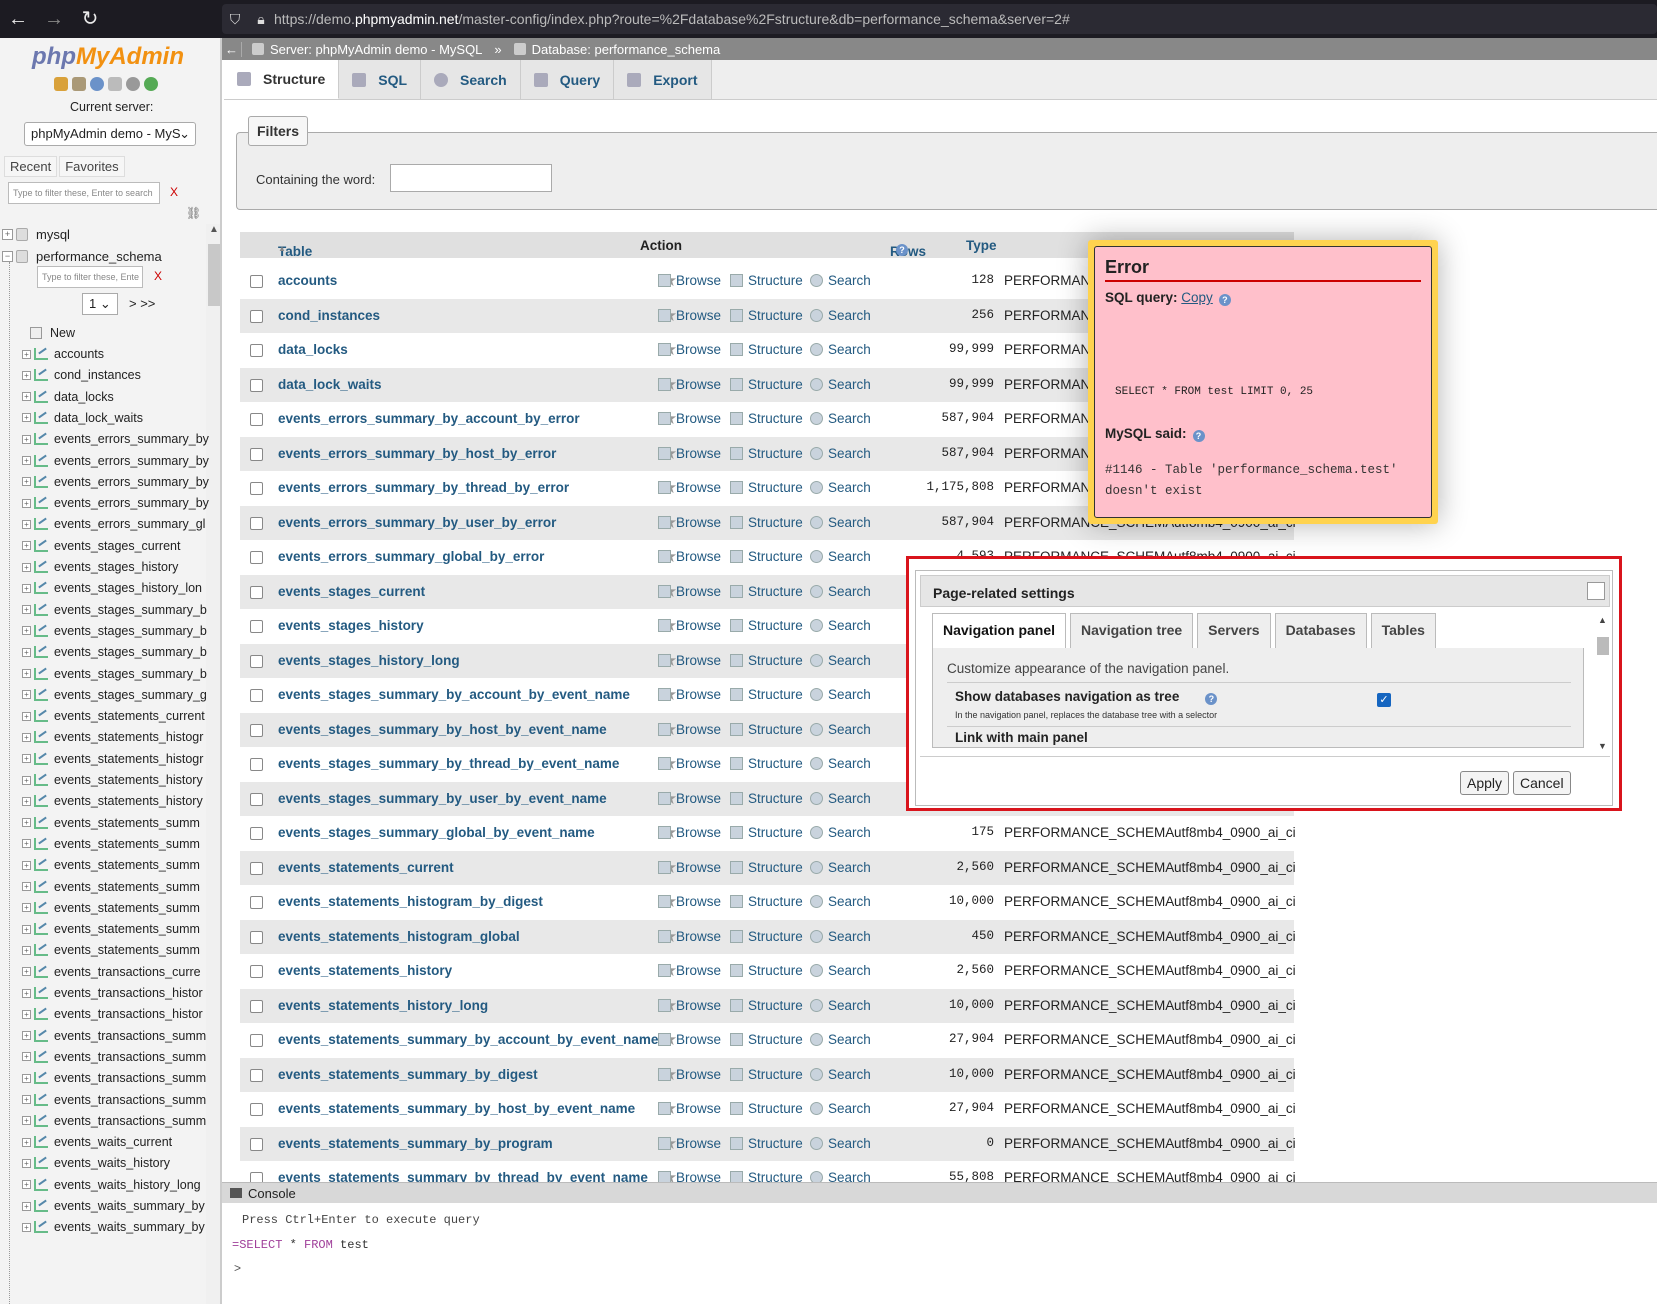 Image resolution: width=1657 pixels, height=1304 pixels. Describe the element at coordinates (112, 759) in the screenshot. I see `sidebar-table-item: + events_statements_histogr` at that location.